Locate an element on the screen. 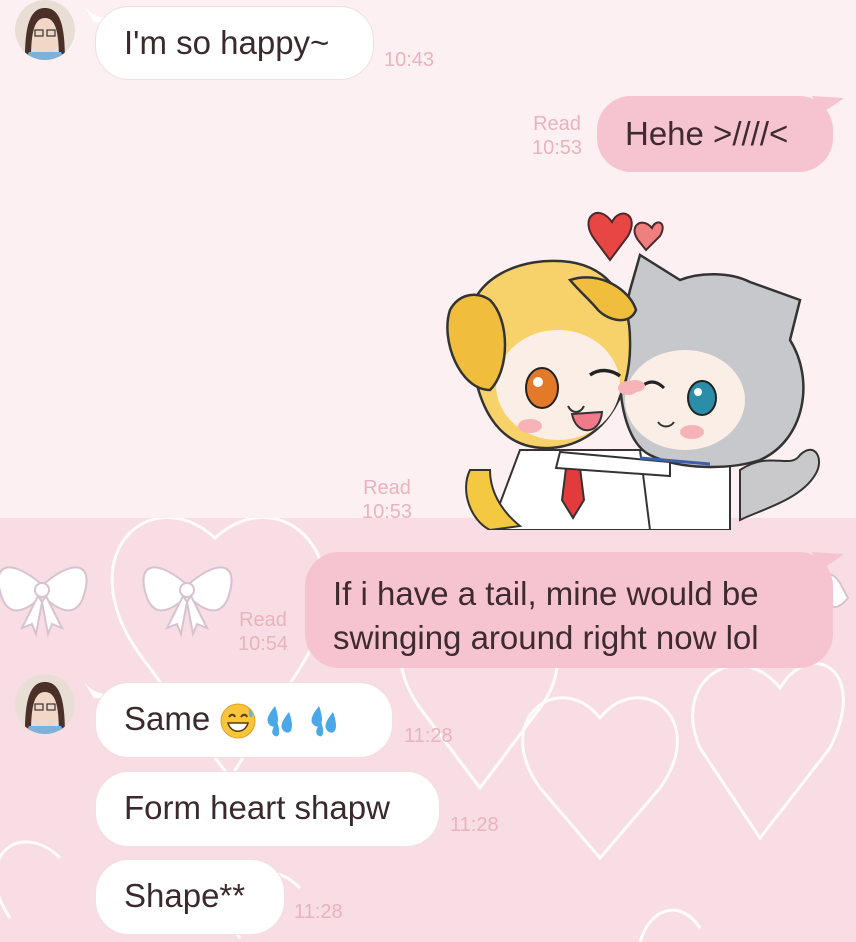  message-time: 10:43 is located at coordinates (409, 60).